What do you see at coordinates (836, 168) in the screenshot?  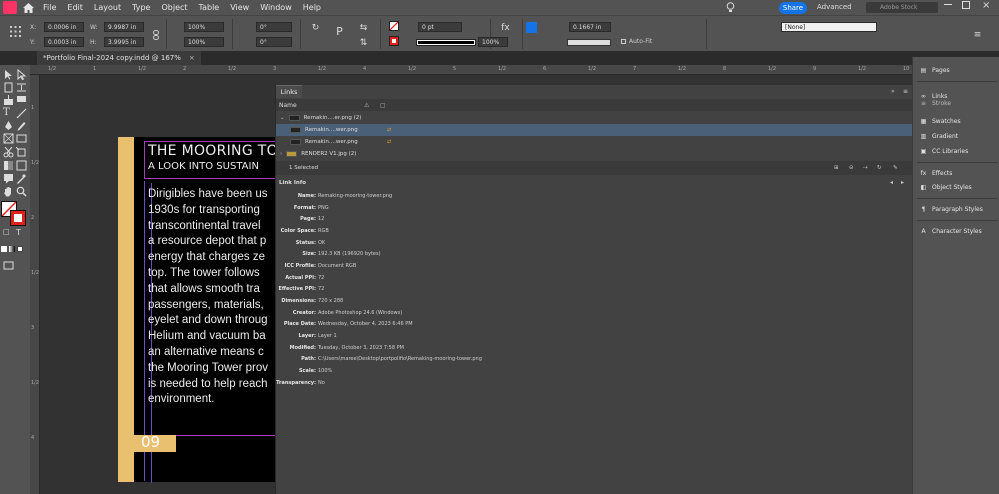 I see `relink-from-cc-icon: ⊞` at bounding box center [836, 168].